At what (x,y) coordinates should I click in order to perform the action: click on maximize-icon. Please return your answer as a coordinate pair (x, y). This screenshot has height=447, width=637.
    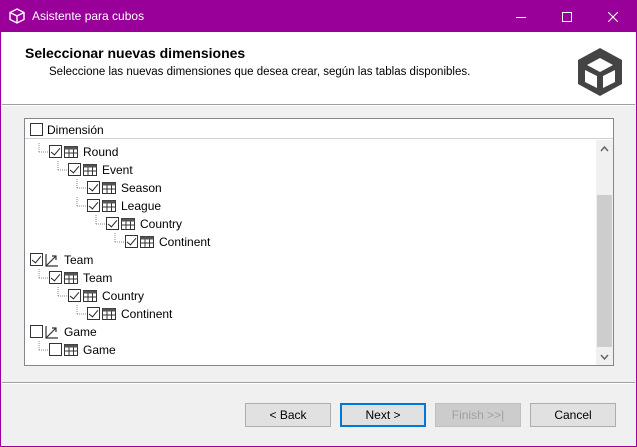
    Looking at the image, I should click on (567, 16).